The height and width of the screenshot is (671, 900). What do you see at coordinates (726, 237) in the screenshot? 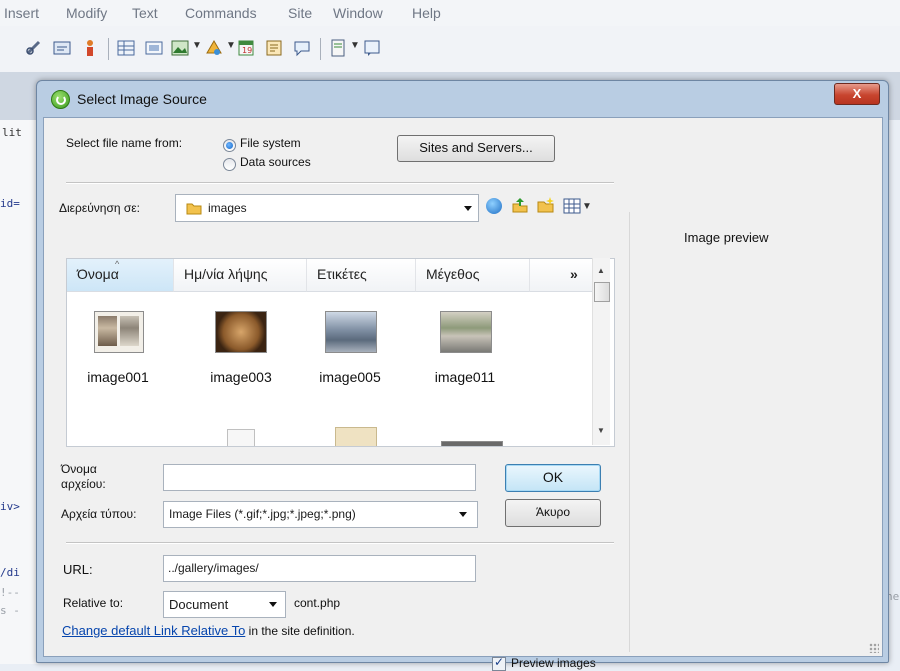
I see `image-preview-label: Image preview` at bounding box center [726, 237].